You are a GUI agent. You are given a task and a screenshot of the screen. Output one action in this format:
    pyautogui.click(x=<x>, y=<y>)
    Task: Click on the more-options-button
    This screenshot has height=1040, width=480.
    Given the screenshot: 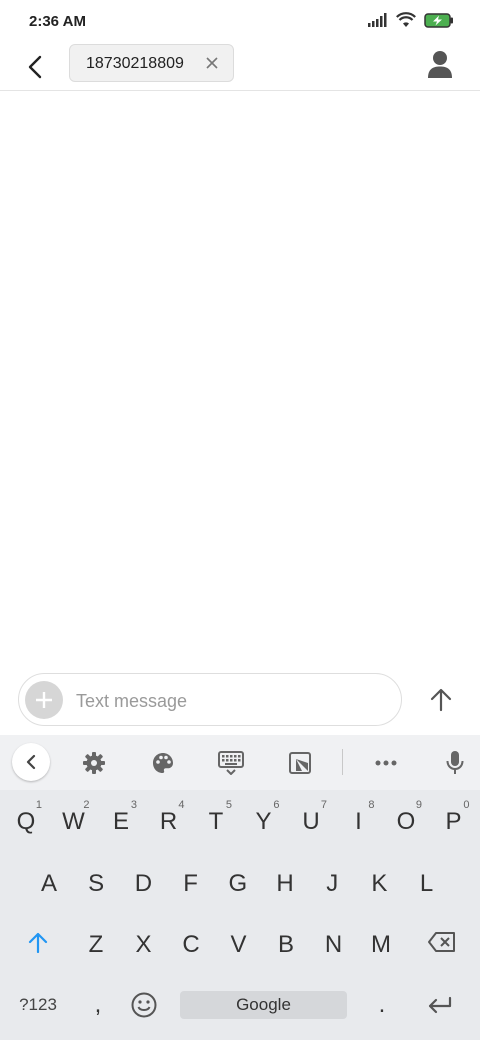 What is the action you would take?
    pyautogui.click(x=386, y=763)
    